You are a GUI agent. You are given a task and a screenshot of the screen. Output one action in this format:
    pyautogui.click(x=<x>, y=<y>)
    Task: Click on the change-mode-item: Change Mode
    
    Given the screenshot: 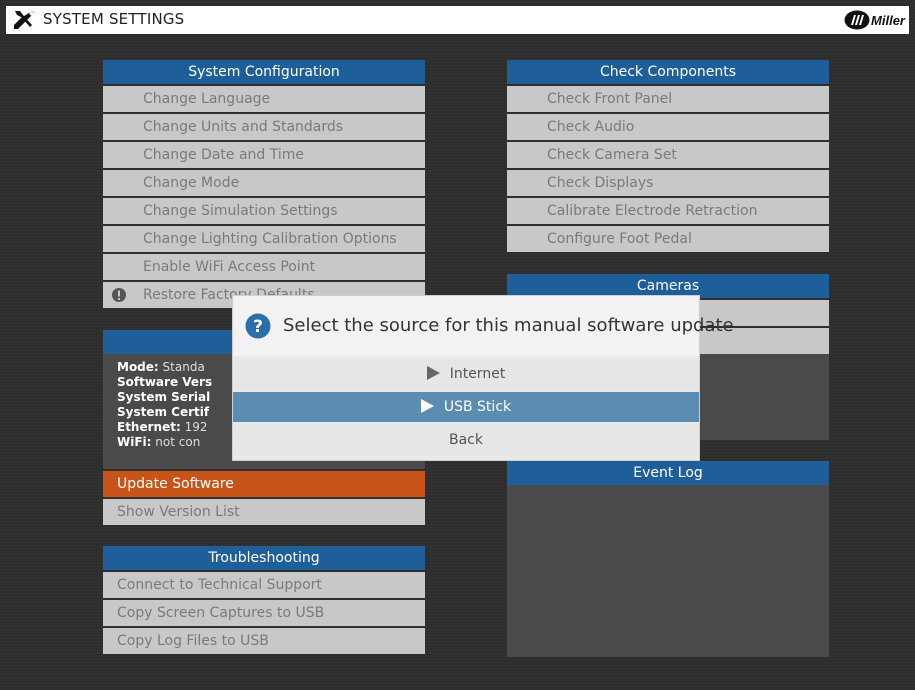 What is the action you would take?
    pyautogui.click(x=264, y=183)
    